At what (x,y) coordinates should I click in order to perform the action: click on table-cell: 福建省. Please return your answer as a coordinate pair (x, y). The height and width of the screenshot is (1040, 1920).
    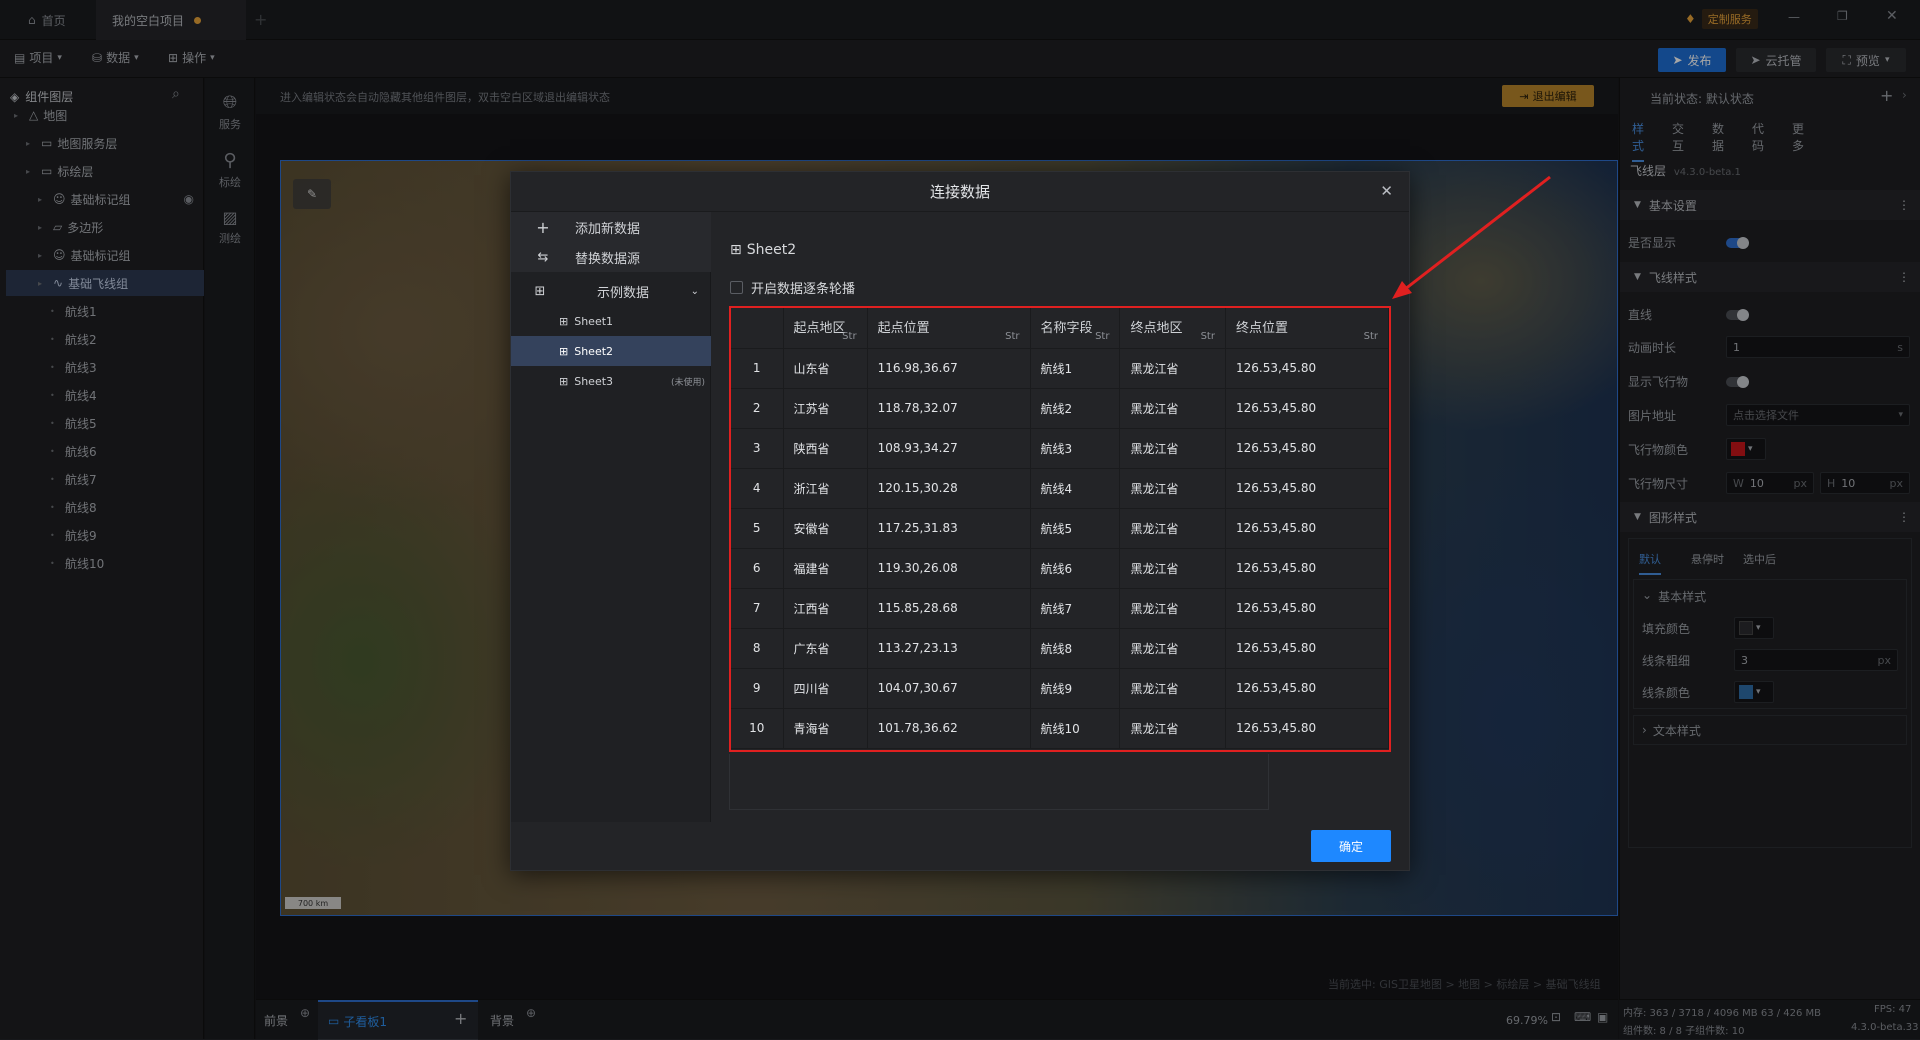
    Looking at the image, I should click on (825, 568).